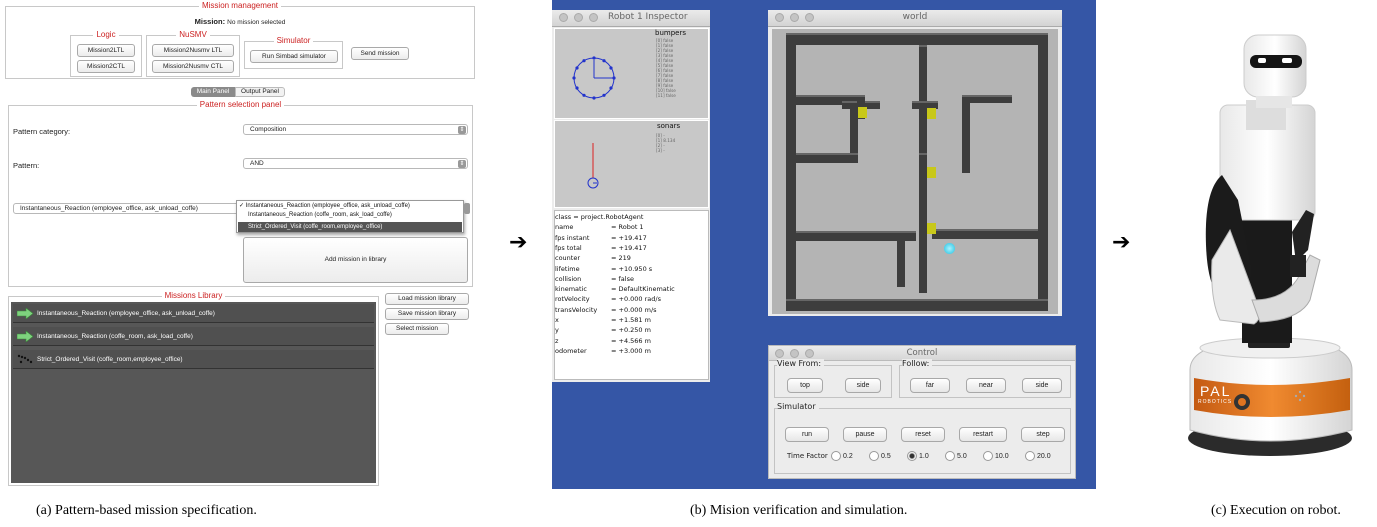 Image resolution: width=1377 pixels, height=527 pixels. Describe the element at coordinates (257, 163) in the screenshot. I see `pattern-value: AND` at that location.